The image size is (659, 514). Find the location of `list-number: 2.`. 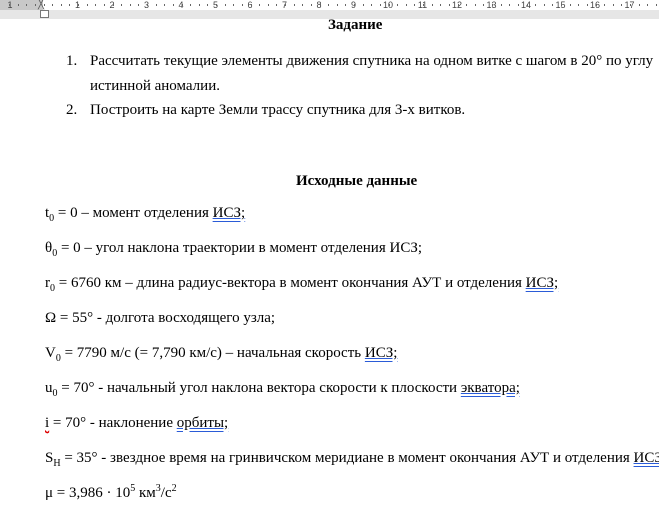

list-number: 2. is located at coordinates (72, 110).